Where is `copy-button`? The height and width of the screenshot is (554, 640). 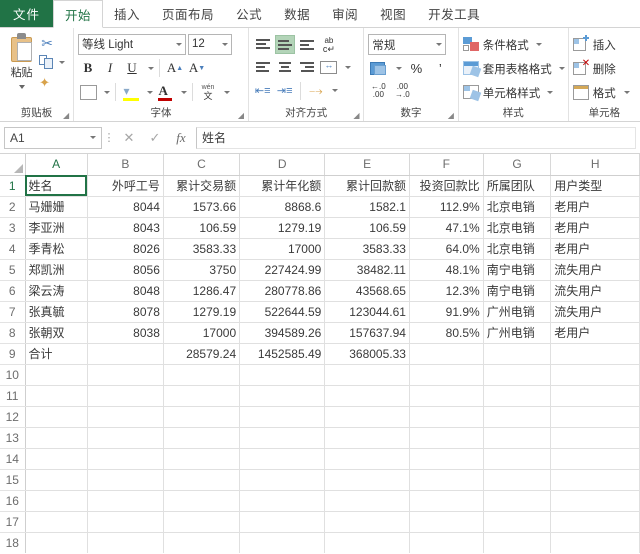
copy-button is located at coordinates (54, 62).